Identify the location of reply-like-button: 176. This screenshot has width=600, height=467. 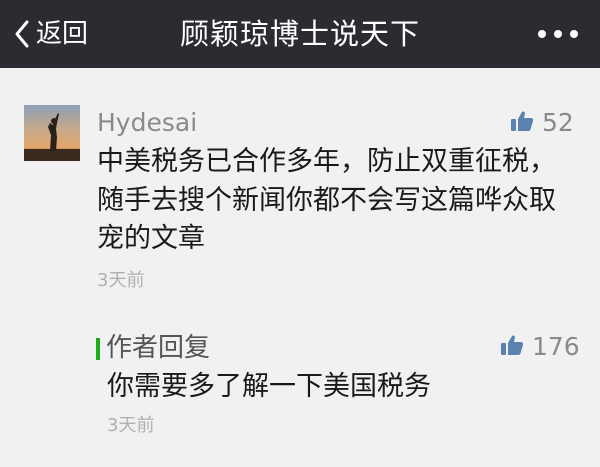
(540, 347).